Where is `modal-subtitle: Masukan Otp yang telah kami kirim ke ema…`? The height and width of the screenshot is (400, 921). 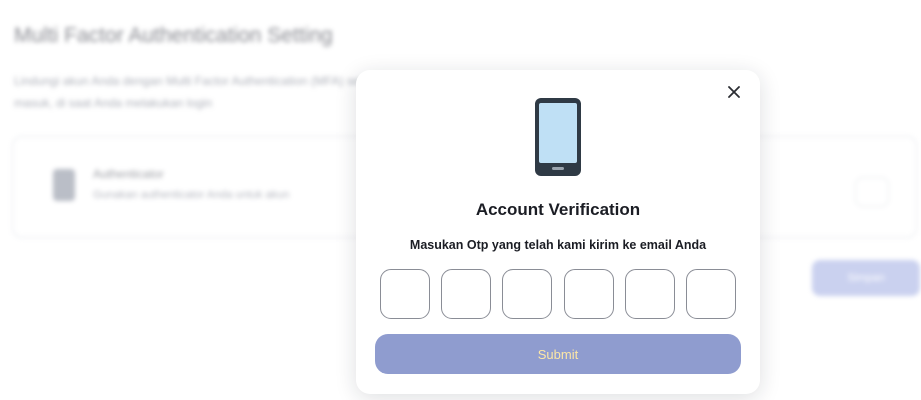 modal-subtitle: Masukan Otp yang telah kami kirim ke ema… is located at coordinates (558, 245).